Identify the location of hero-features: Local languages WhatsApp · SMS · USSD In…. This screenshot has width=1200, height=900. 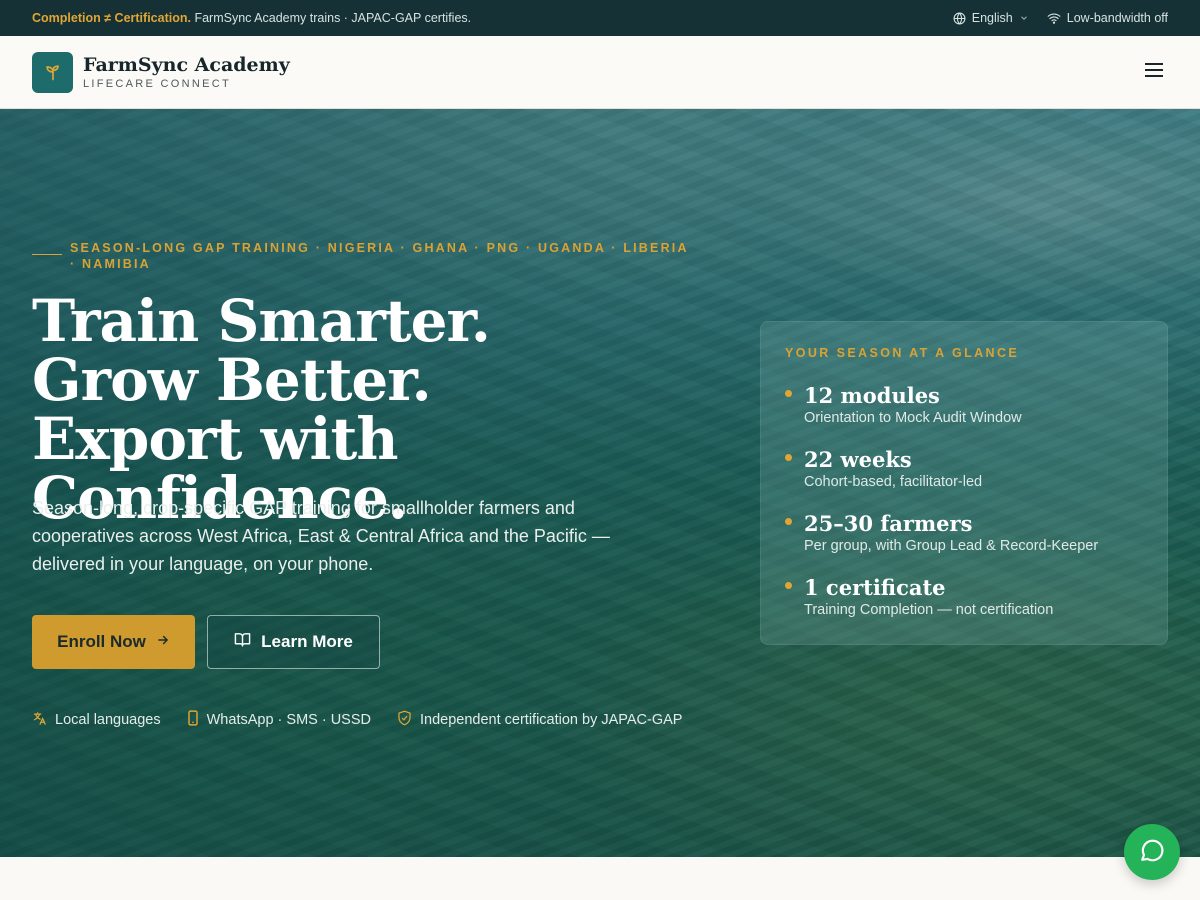
(357, 720).